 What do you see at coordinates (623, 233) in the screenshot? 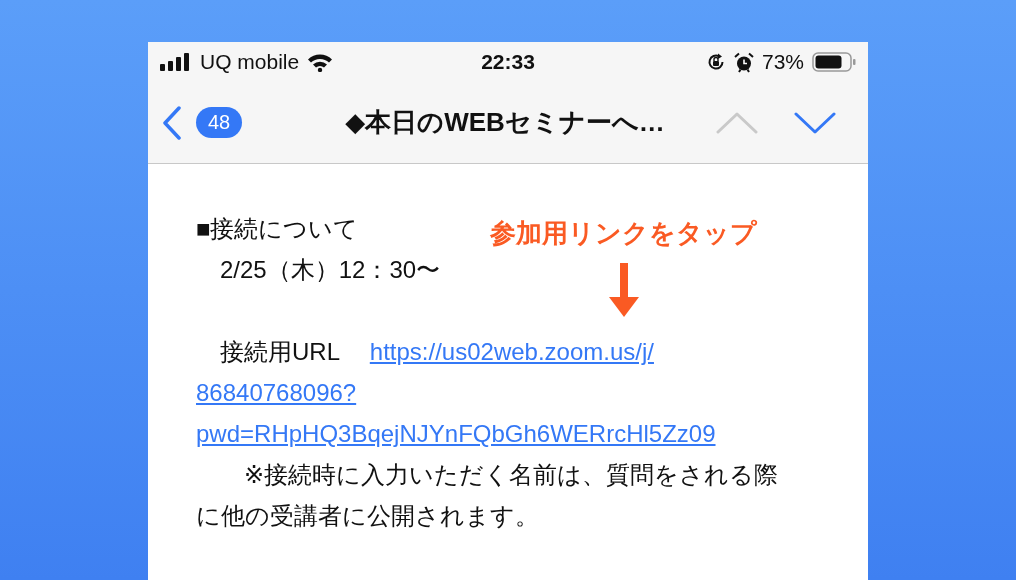
I see `callout-text: 参加用リンクをタップ` at bounding box center [623, 233].